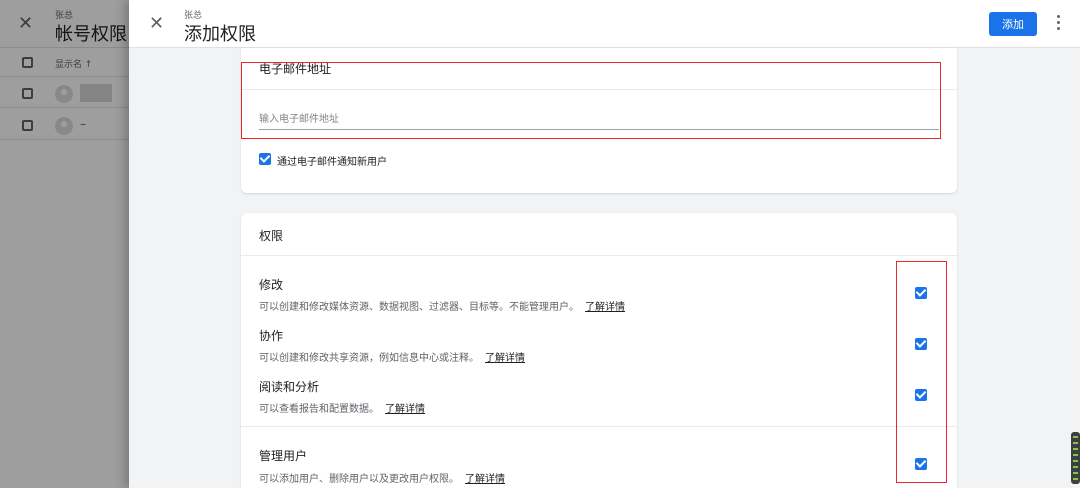 This screenshot has width=1080, height=488. What do you see at coordinates (921, 464) in the screenshot?
I see `permission-checkbox-manage-users` at bounding box center [921, 464].